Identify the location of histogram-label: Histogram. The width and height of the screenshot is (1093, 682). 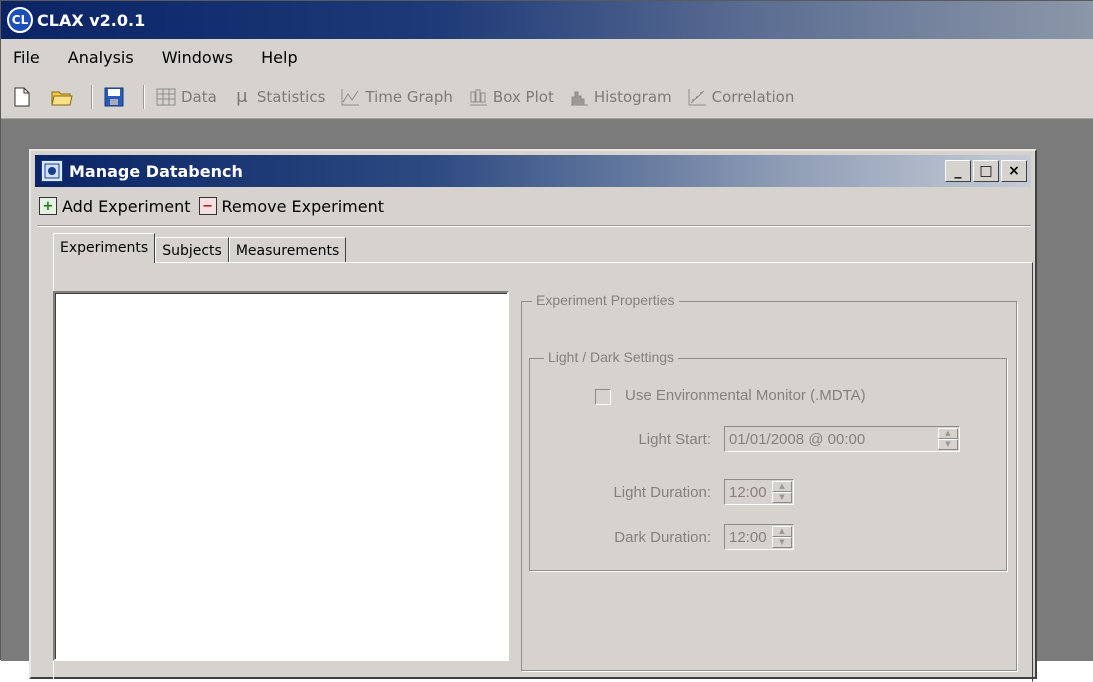
(632, 96).